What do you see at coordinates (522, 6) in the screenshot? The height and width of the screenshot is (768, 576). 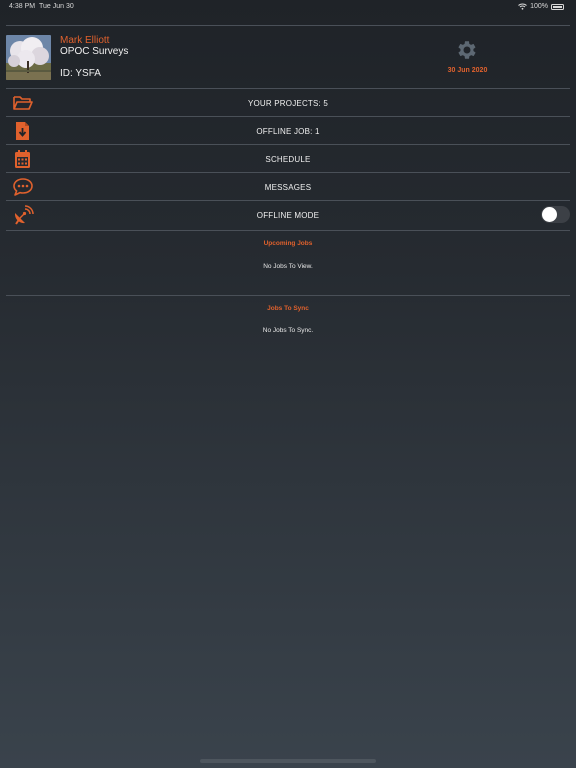 I see `wifi-icon` at bounding box center [522, 6].